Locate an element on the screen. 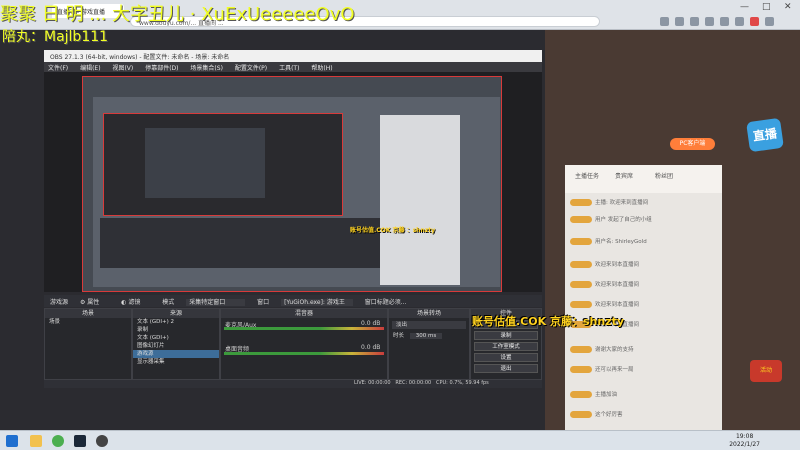 The width and height of the screenshot is (800, 450). record-button: 录制 is located at coordinates (506, 335).